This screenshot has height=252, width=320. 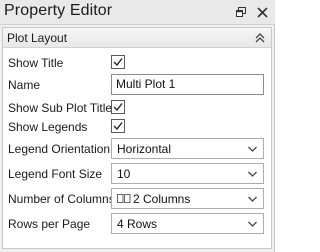 I want to click on number-of-columns-select: 2 Columns, so click(x=187, y=198).